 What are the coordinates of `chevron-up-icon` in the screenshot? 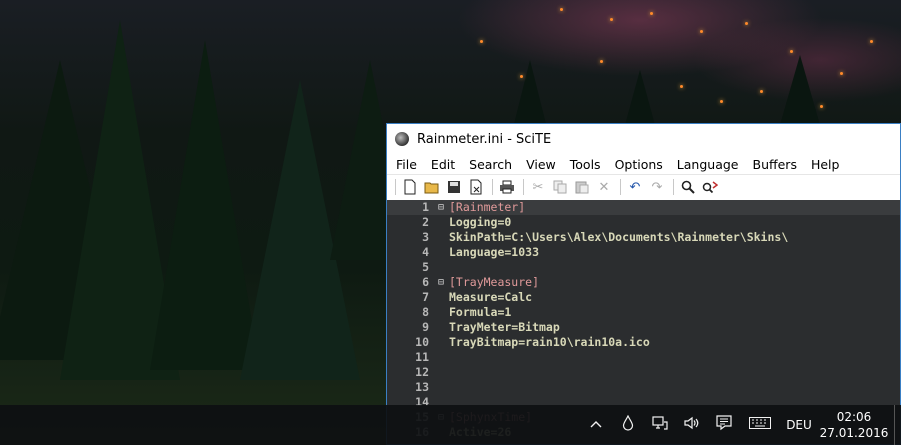 It's located at (596, 425).